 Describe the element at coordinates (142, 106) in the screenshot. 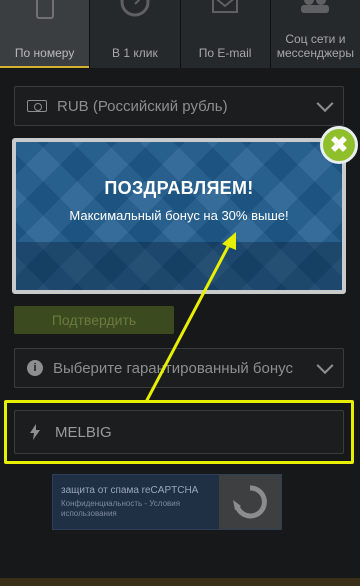

I see `currency-value: RUB (Российский рубль)` at that location.